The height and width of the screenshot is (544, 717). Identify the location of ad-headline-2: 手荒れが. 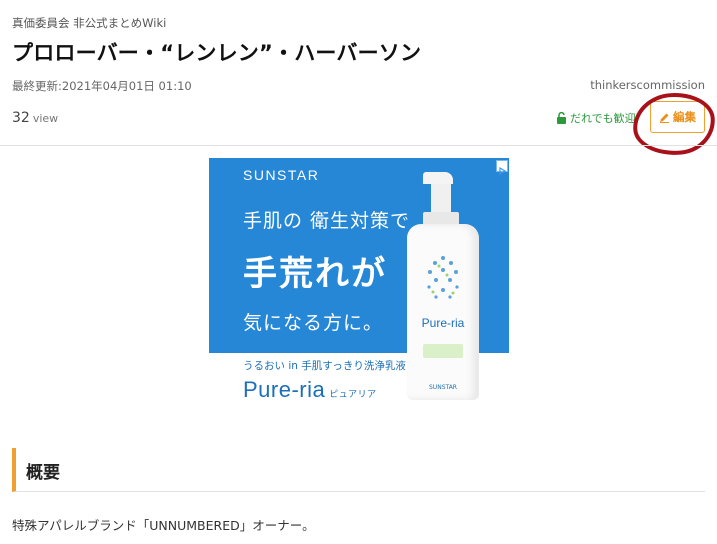
(315, 274).